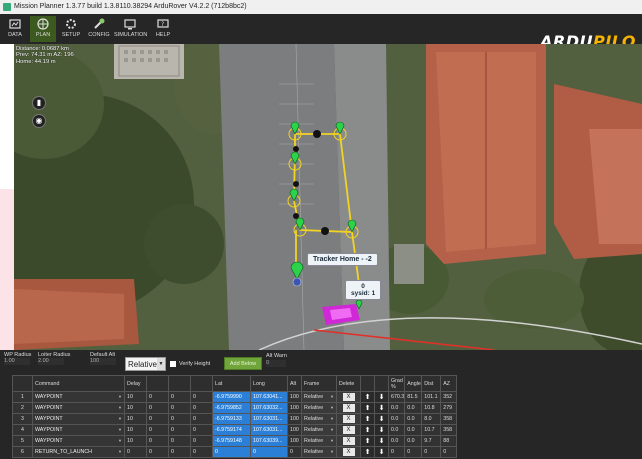 This screenshot has height=459, width=642. Describe the element at coordinates (103, 361) in the screenshot. I see `default-alt-field: 100` at that location.